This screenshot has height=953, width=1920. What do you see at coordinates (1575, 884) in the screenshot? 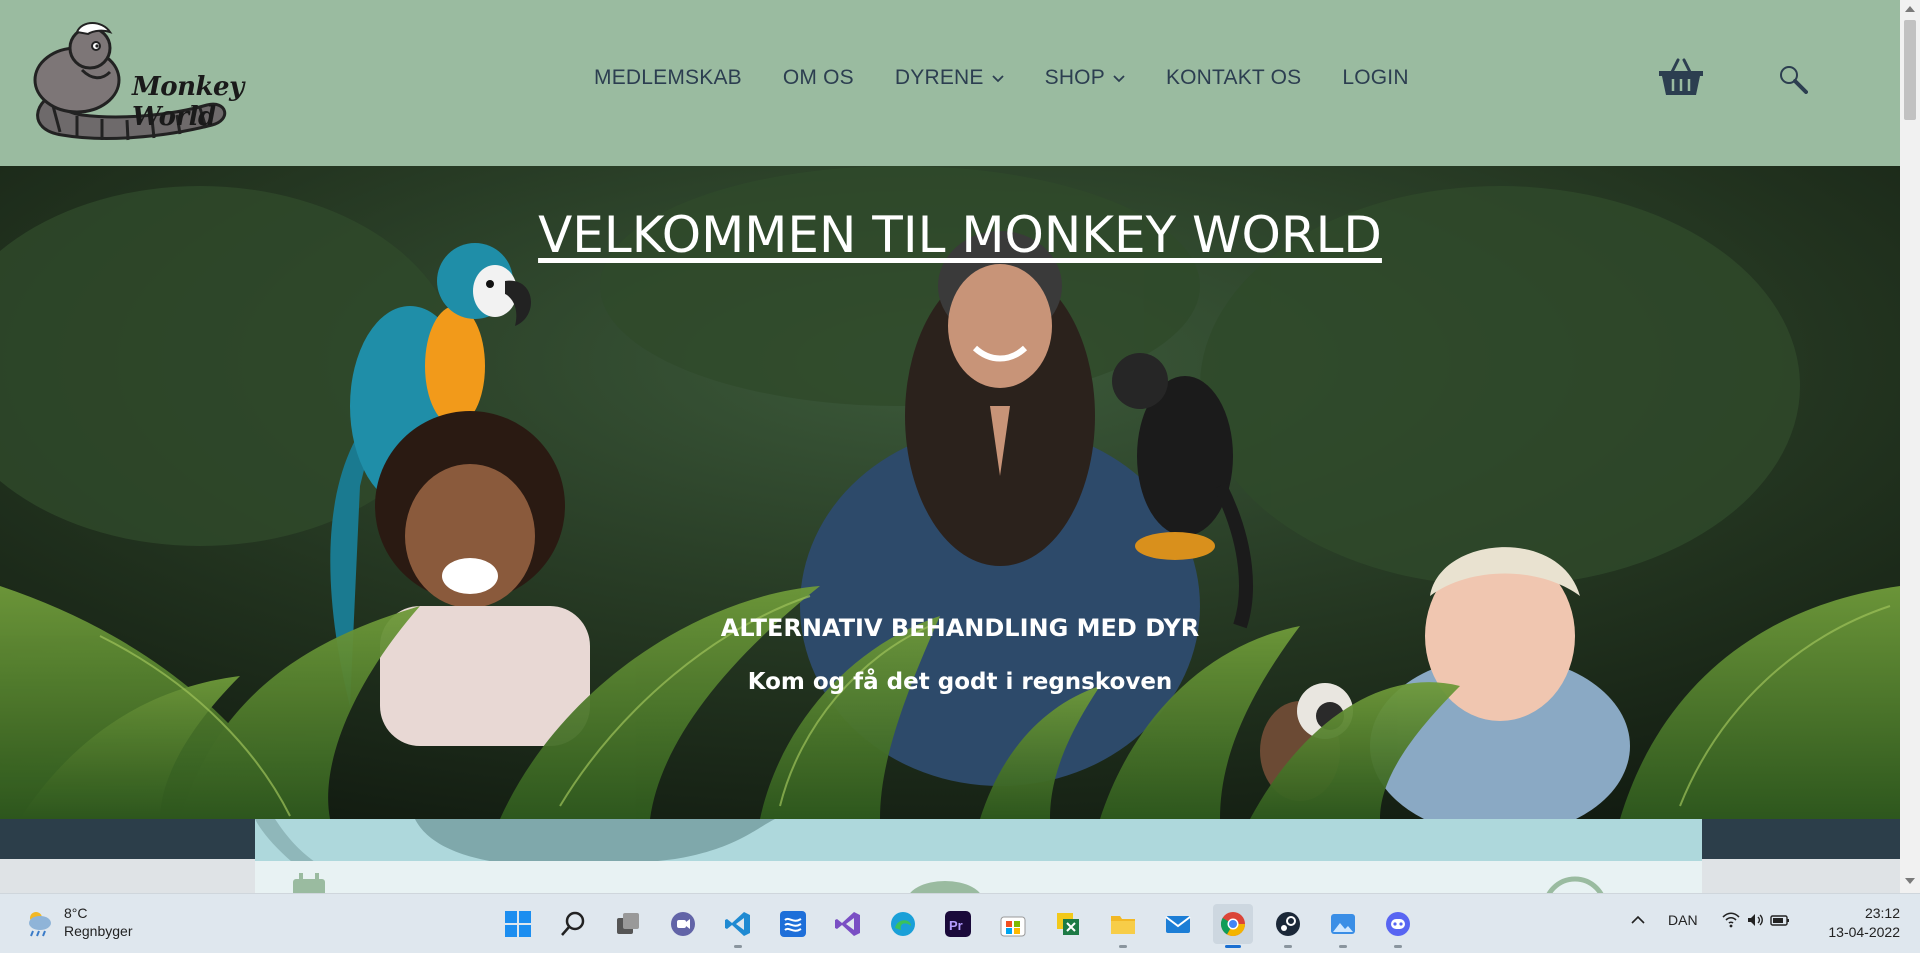
I see `clock-icon` at bounding box center [1575, 884].